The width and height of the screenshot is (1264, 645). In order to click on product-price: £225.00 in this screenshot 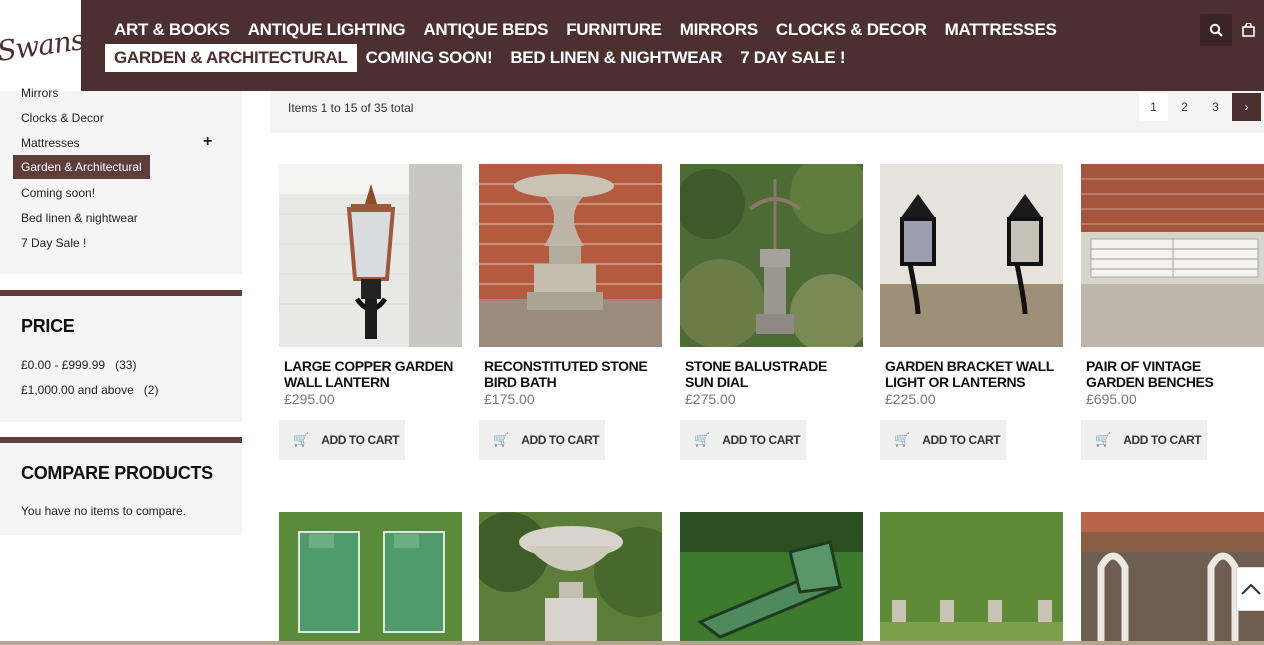, I will do `click(910, 399)`.